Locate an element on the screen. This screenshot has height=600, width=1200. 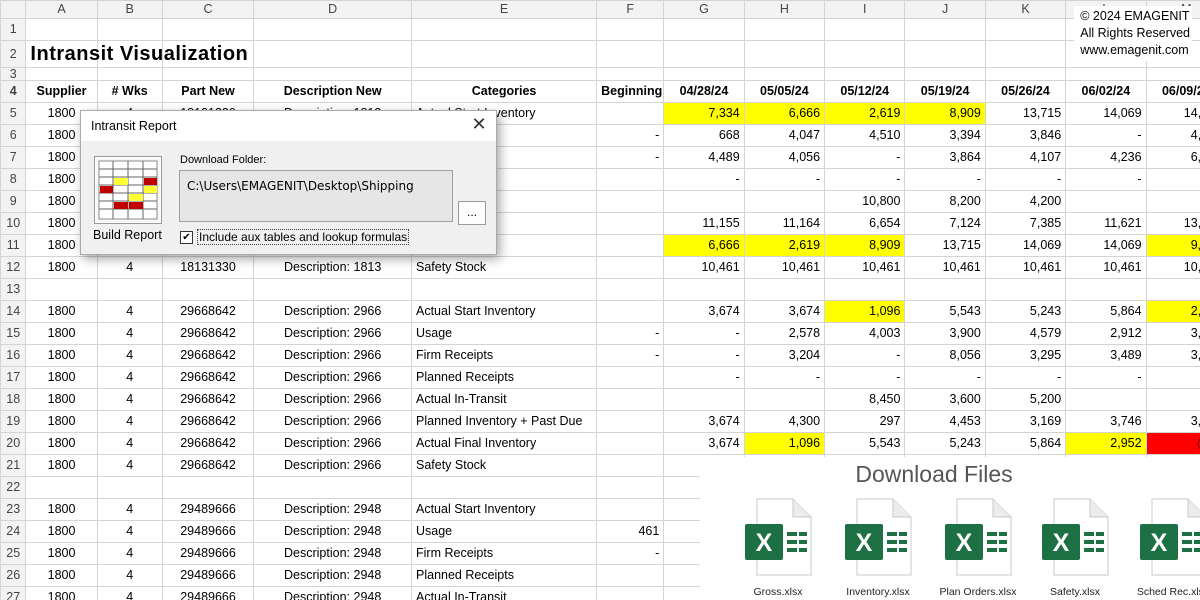
row-number: 4 is located at coordinates (13, 91).